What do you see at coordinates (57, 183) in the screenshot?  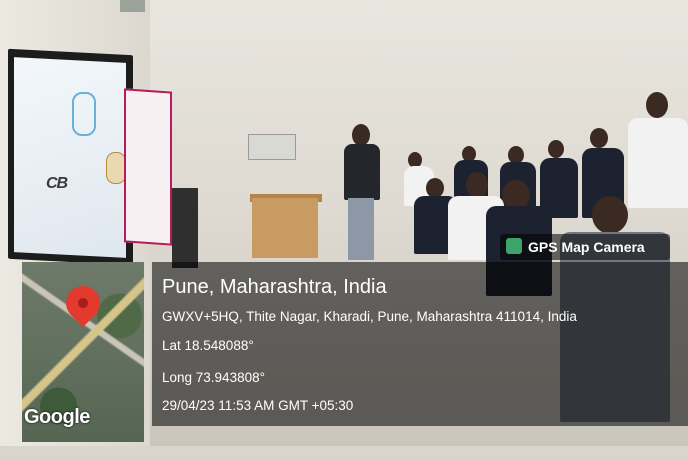 I see `screen-logo: CB` at bounding box center [57, 183].